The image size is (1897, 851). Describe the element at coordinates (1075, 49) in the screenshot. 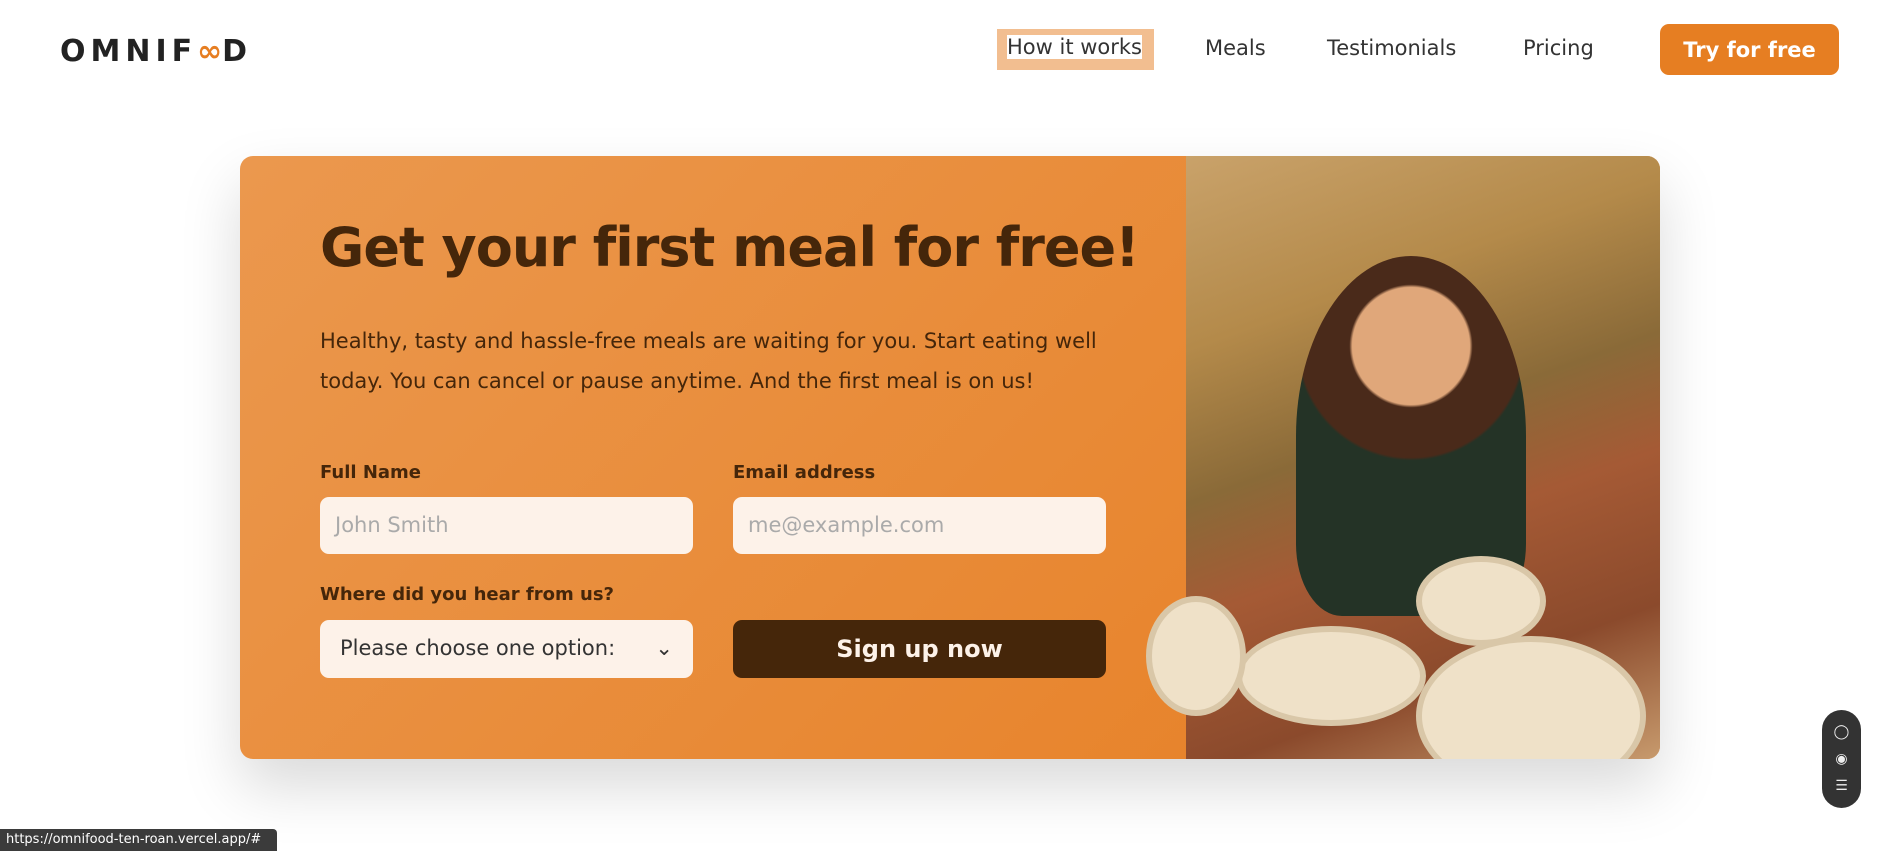

I see `nav-how-it-works: How it works` at that location.